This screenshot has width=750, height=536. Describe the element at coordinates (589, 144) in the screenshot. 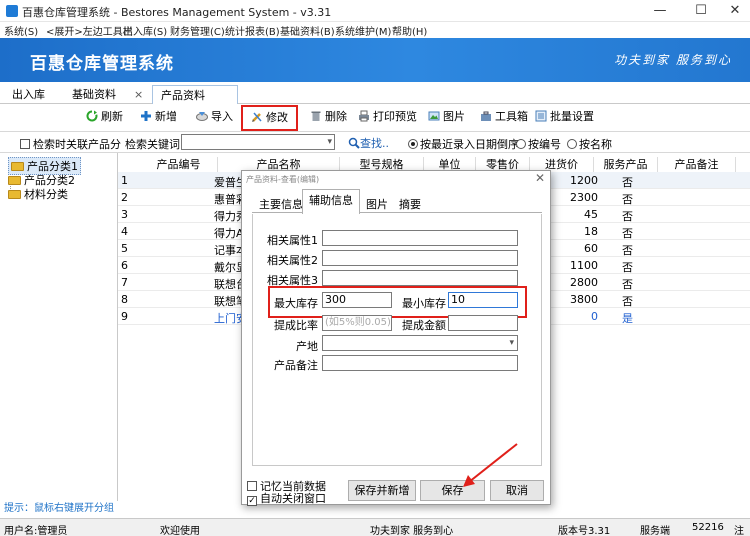

I see `sort-by-name-radio: 按名称` at that location.